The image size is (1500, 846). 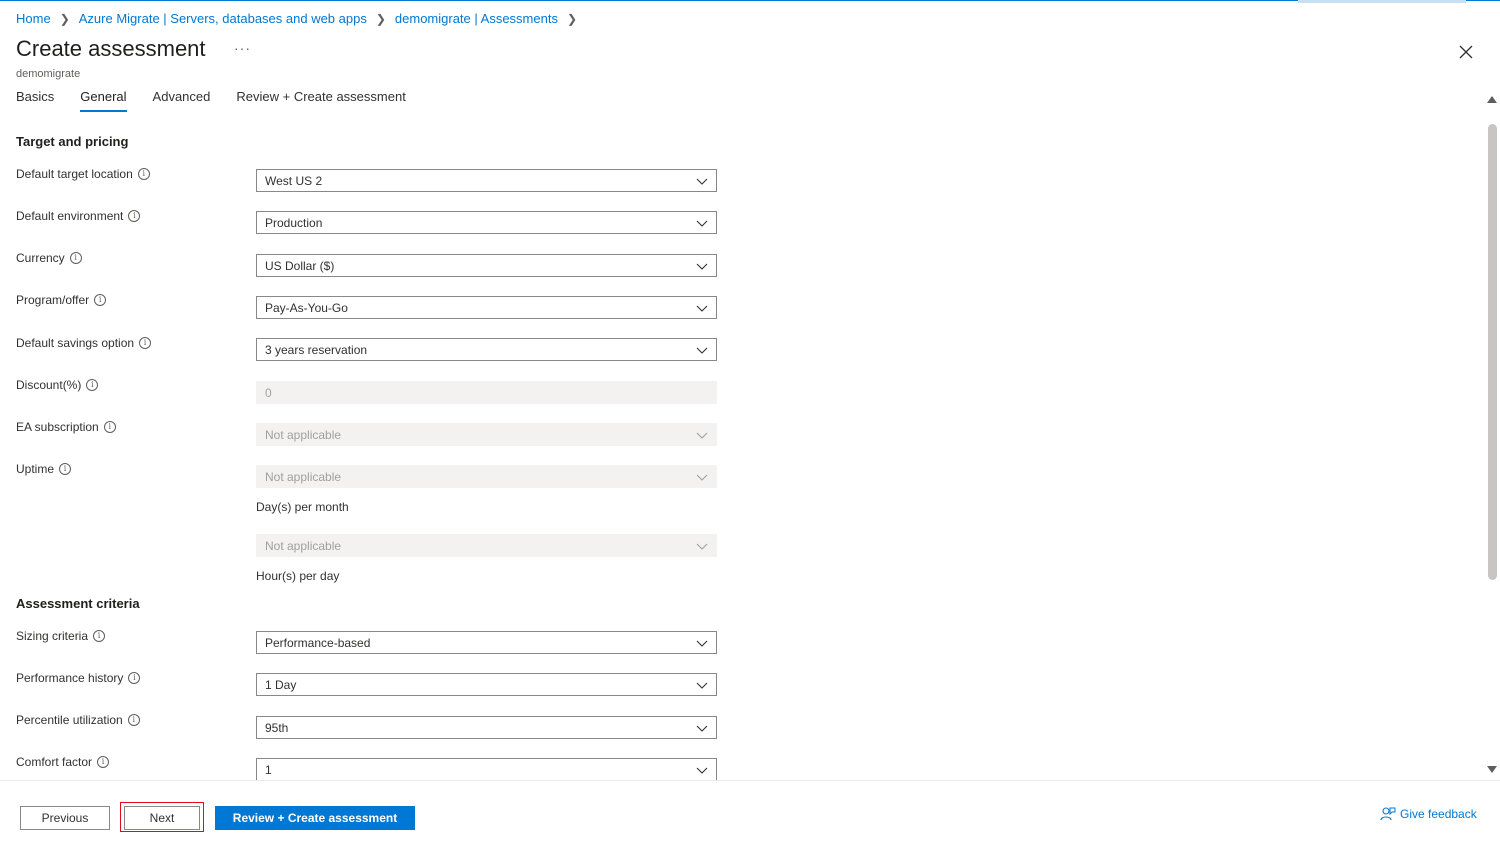 What do you see at coordinates (486, 769) in the screenshot?
I see `comfort-dropdown: 1` at bounding box center [486, 769].